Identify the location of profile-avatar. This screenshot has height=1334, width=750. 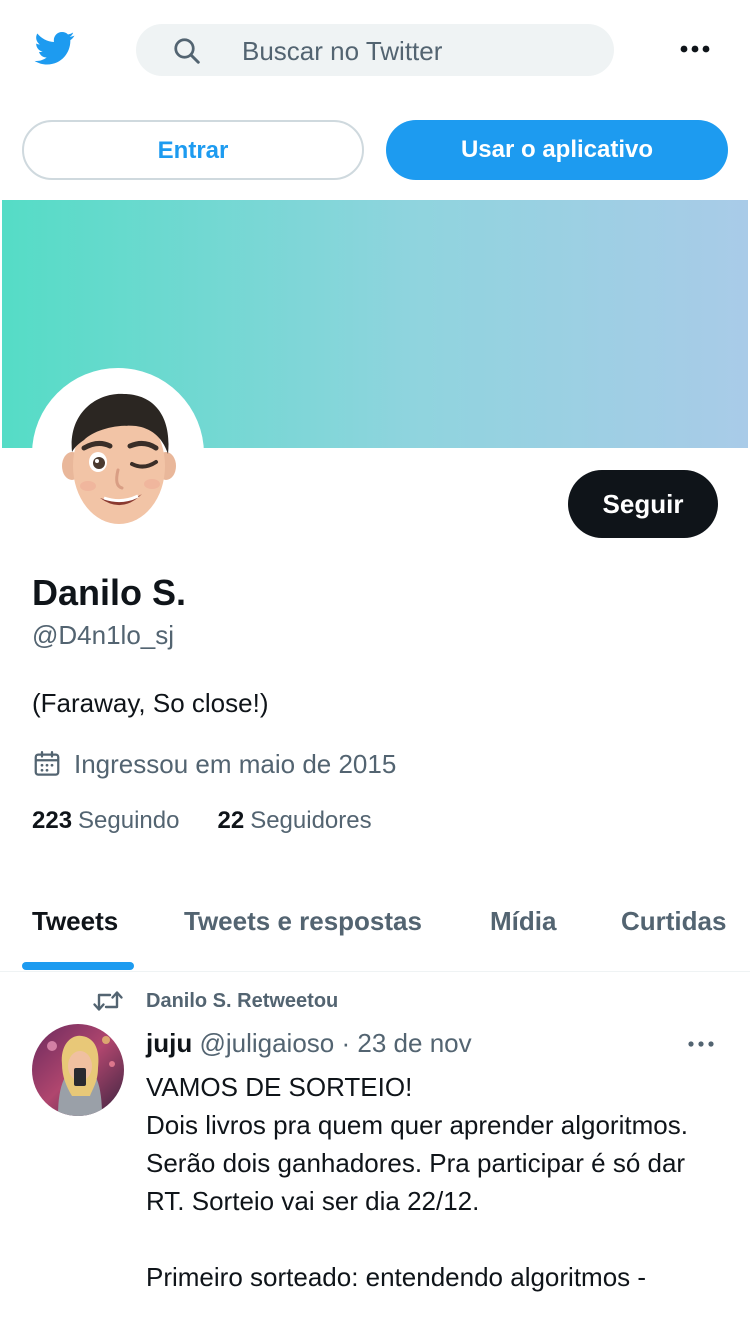
(118, 454).